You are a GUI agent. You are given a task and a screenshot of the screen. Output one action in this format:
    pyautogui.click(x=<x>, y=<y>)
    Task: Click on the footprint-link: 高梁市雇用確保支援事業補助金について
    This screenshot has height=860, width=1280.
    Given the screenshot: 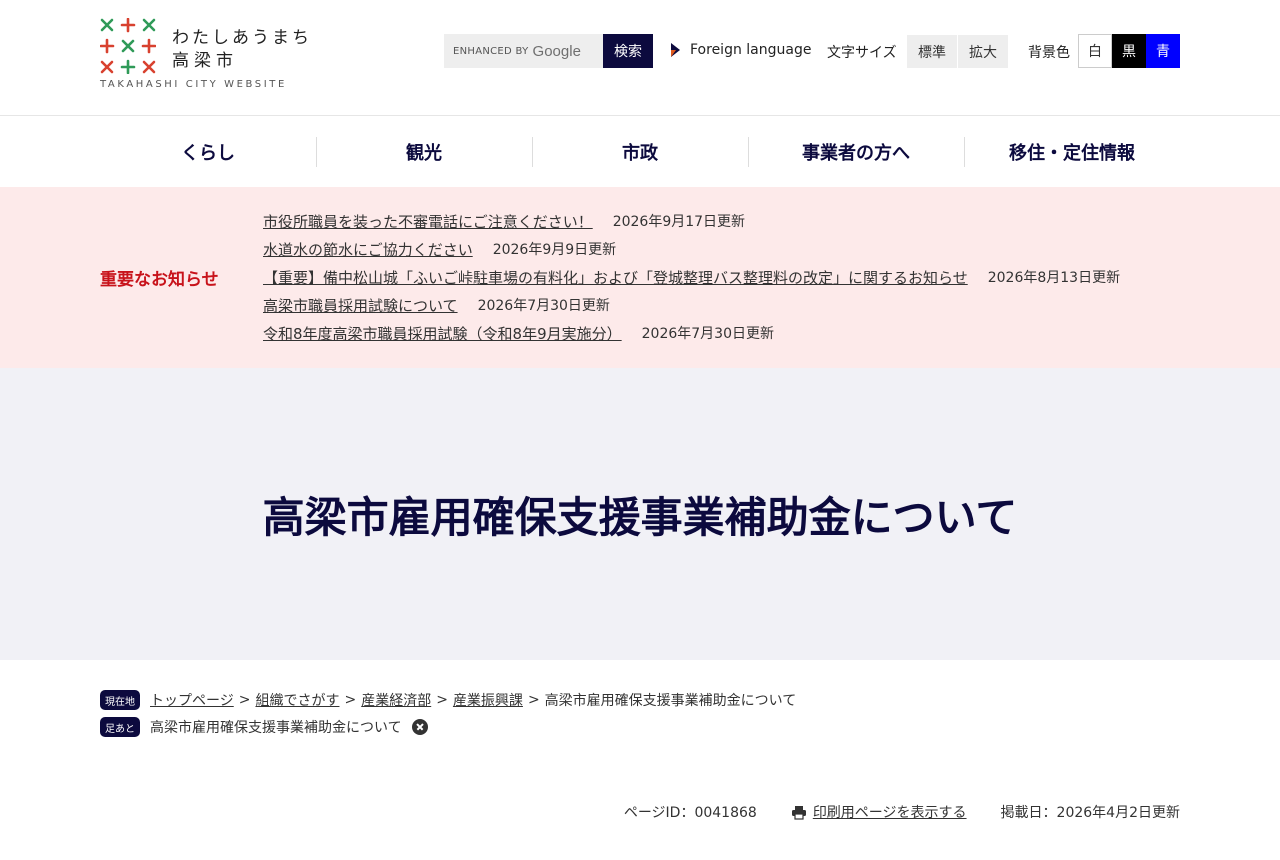 What is the action you would take?
    pyautogui.click(x=276, y=727)
    